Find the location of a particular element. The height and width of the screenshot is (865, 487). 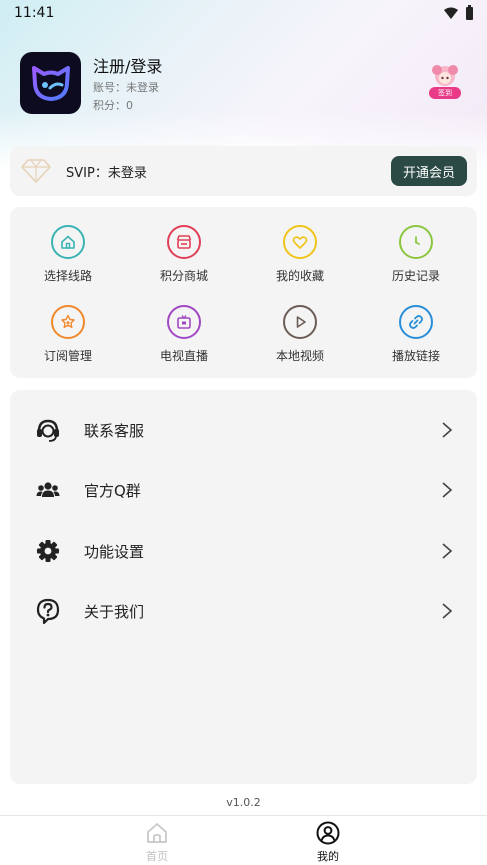

grid-item-store: 积分商城 is located at coordinates (184, 255).